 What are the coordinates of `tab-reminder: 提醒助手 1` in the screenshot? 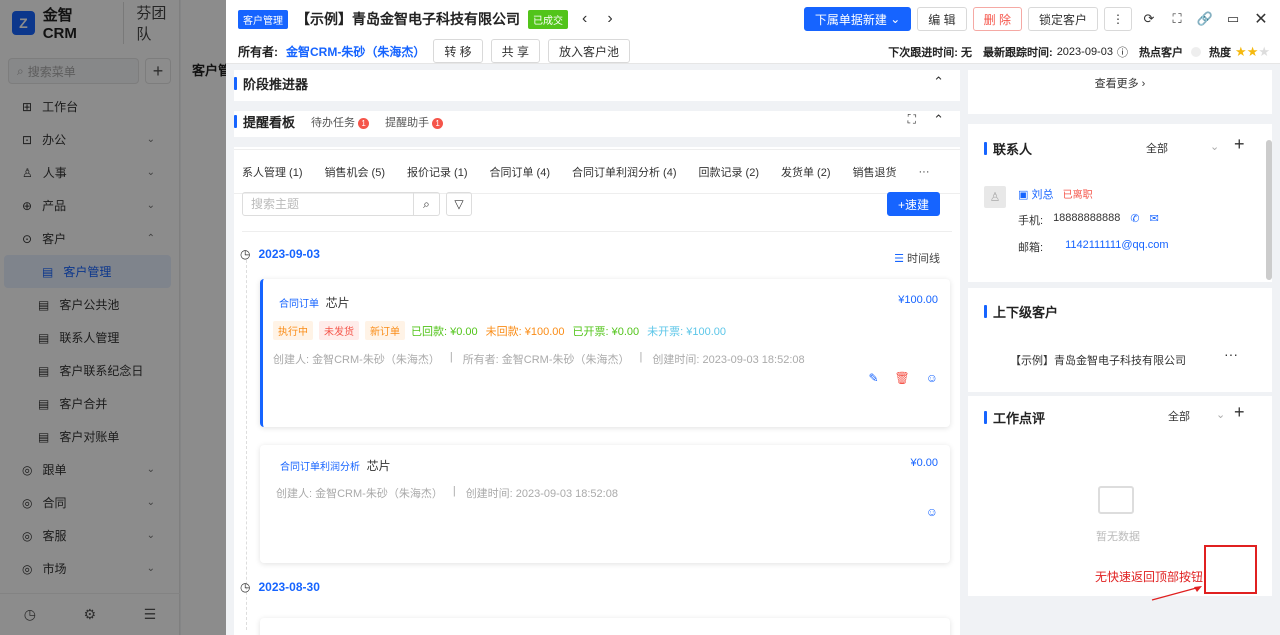 It's located at (414, 122).